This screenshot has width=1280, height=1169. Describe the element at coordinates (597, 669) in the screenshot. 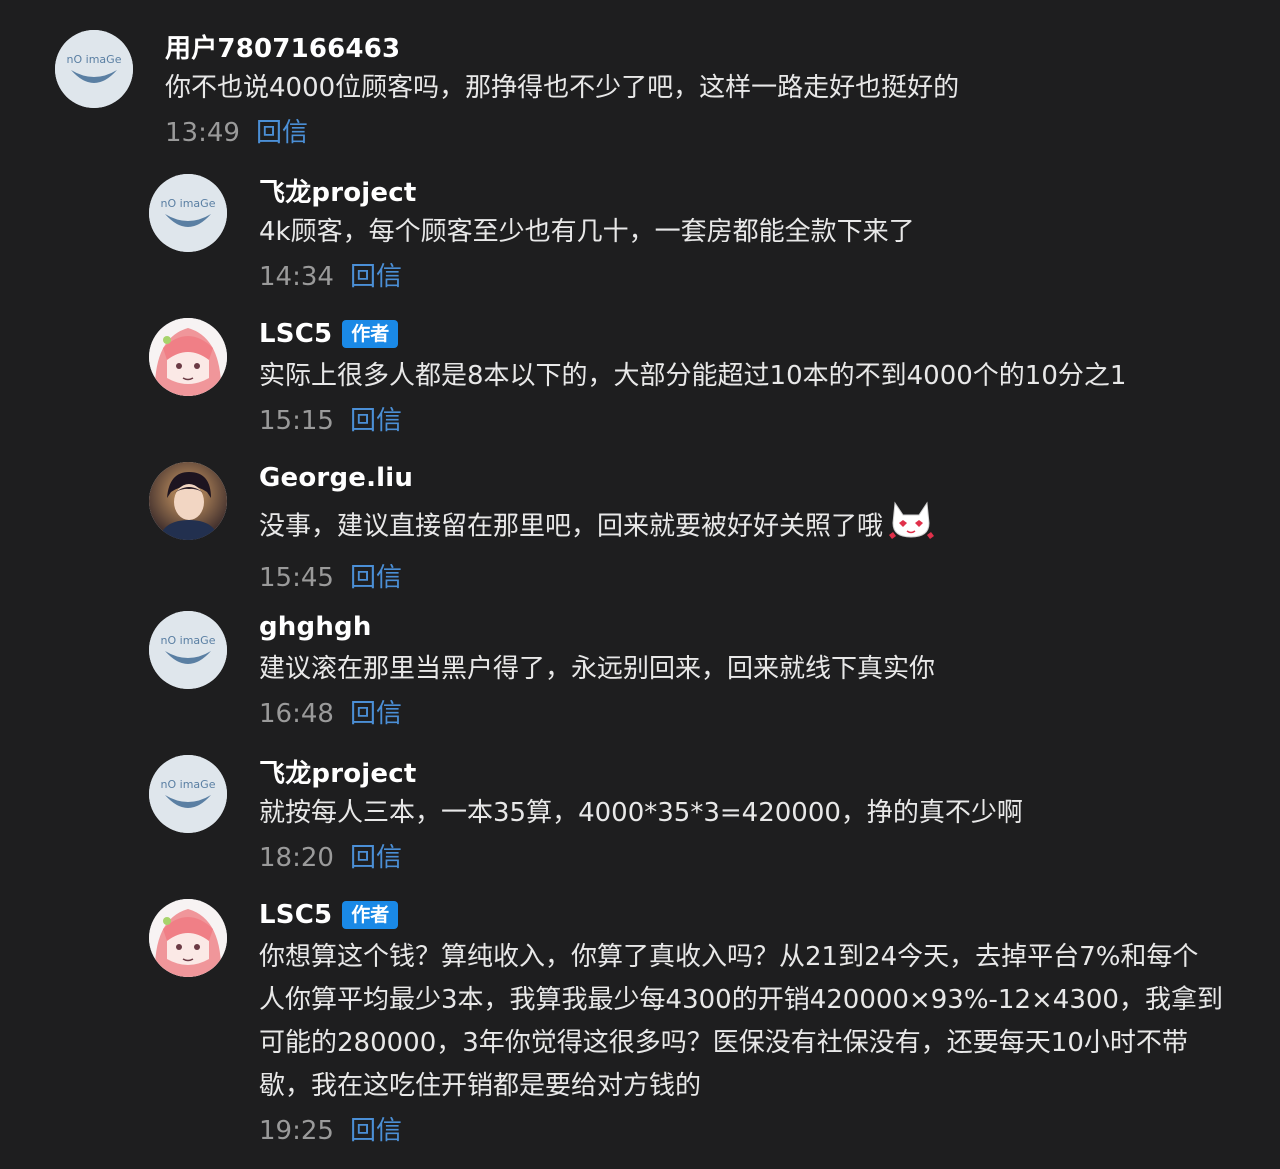

I see `comment-text: 建议滚在那里当黑户得了，永远别回来，回来就线下真实你` at that location.